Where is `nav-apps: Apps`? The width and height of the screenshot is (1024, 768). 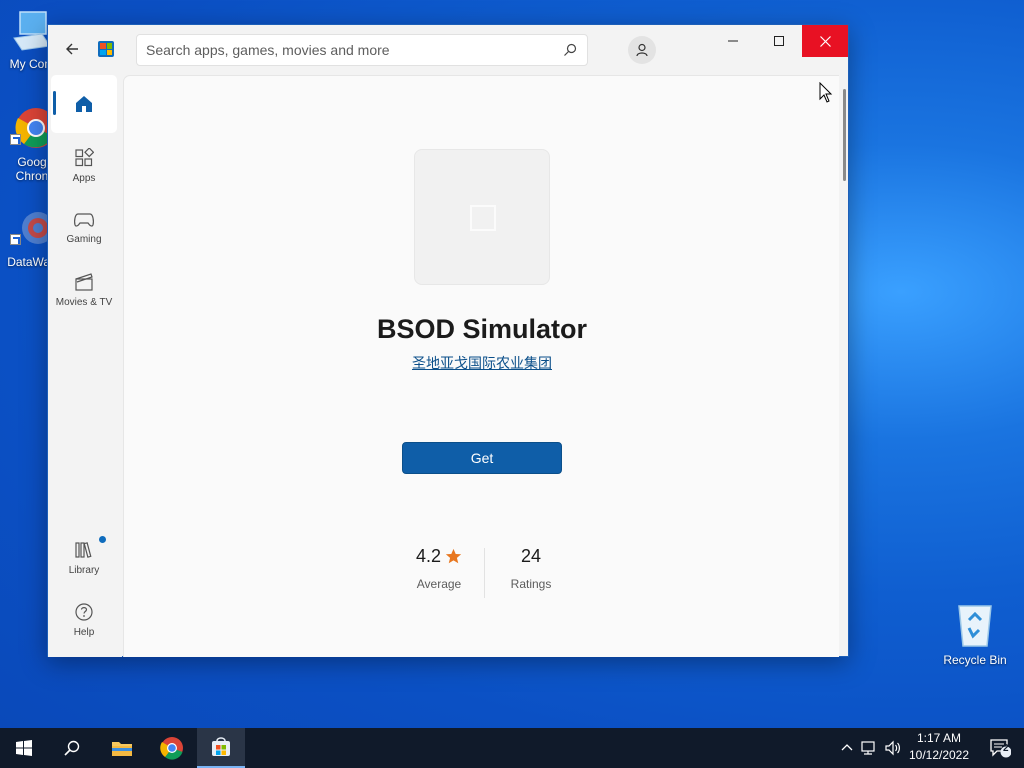
nav-apps: Apps is located at coordinates (84, 166).